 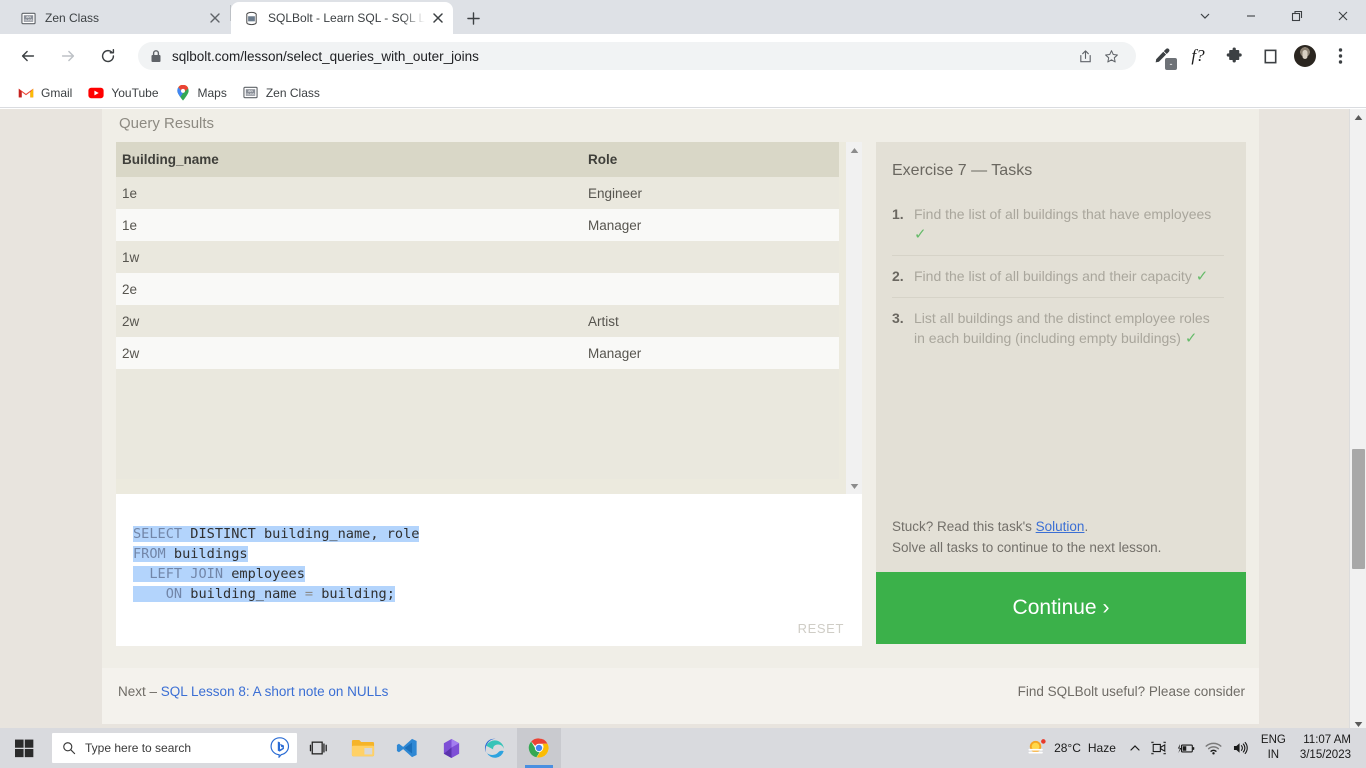 I want to click on share-icon, so click(x=1085, y=56).